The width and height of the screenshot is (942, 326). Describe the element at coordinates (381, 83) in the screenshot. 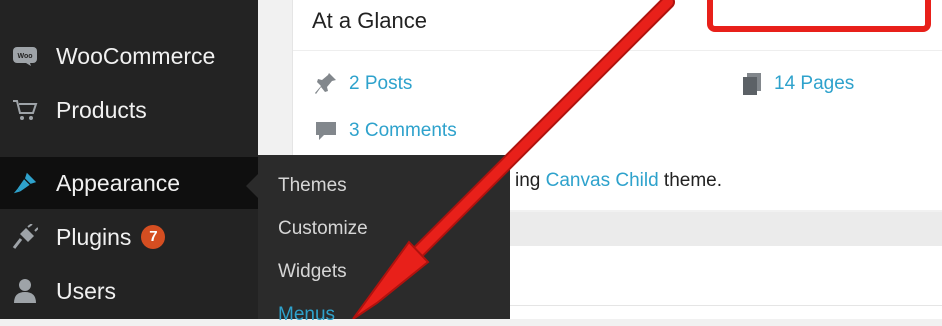

I see `posts-count: 2 Posts` at that location.